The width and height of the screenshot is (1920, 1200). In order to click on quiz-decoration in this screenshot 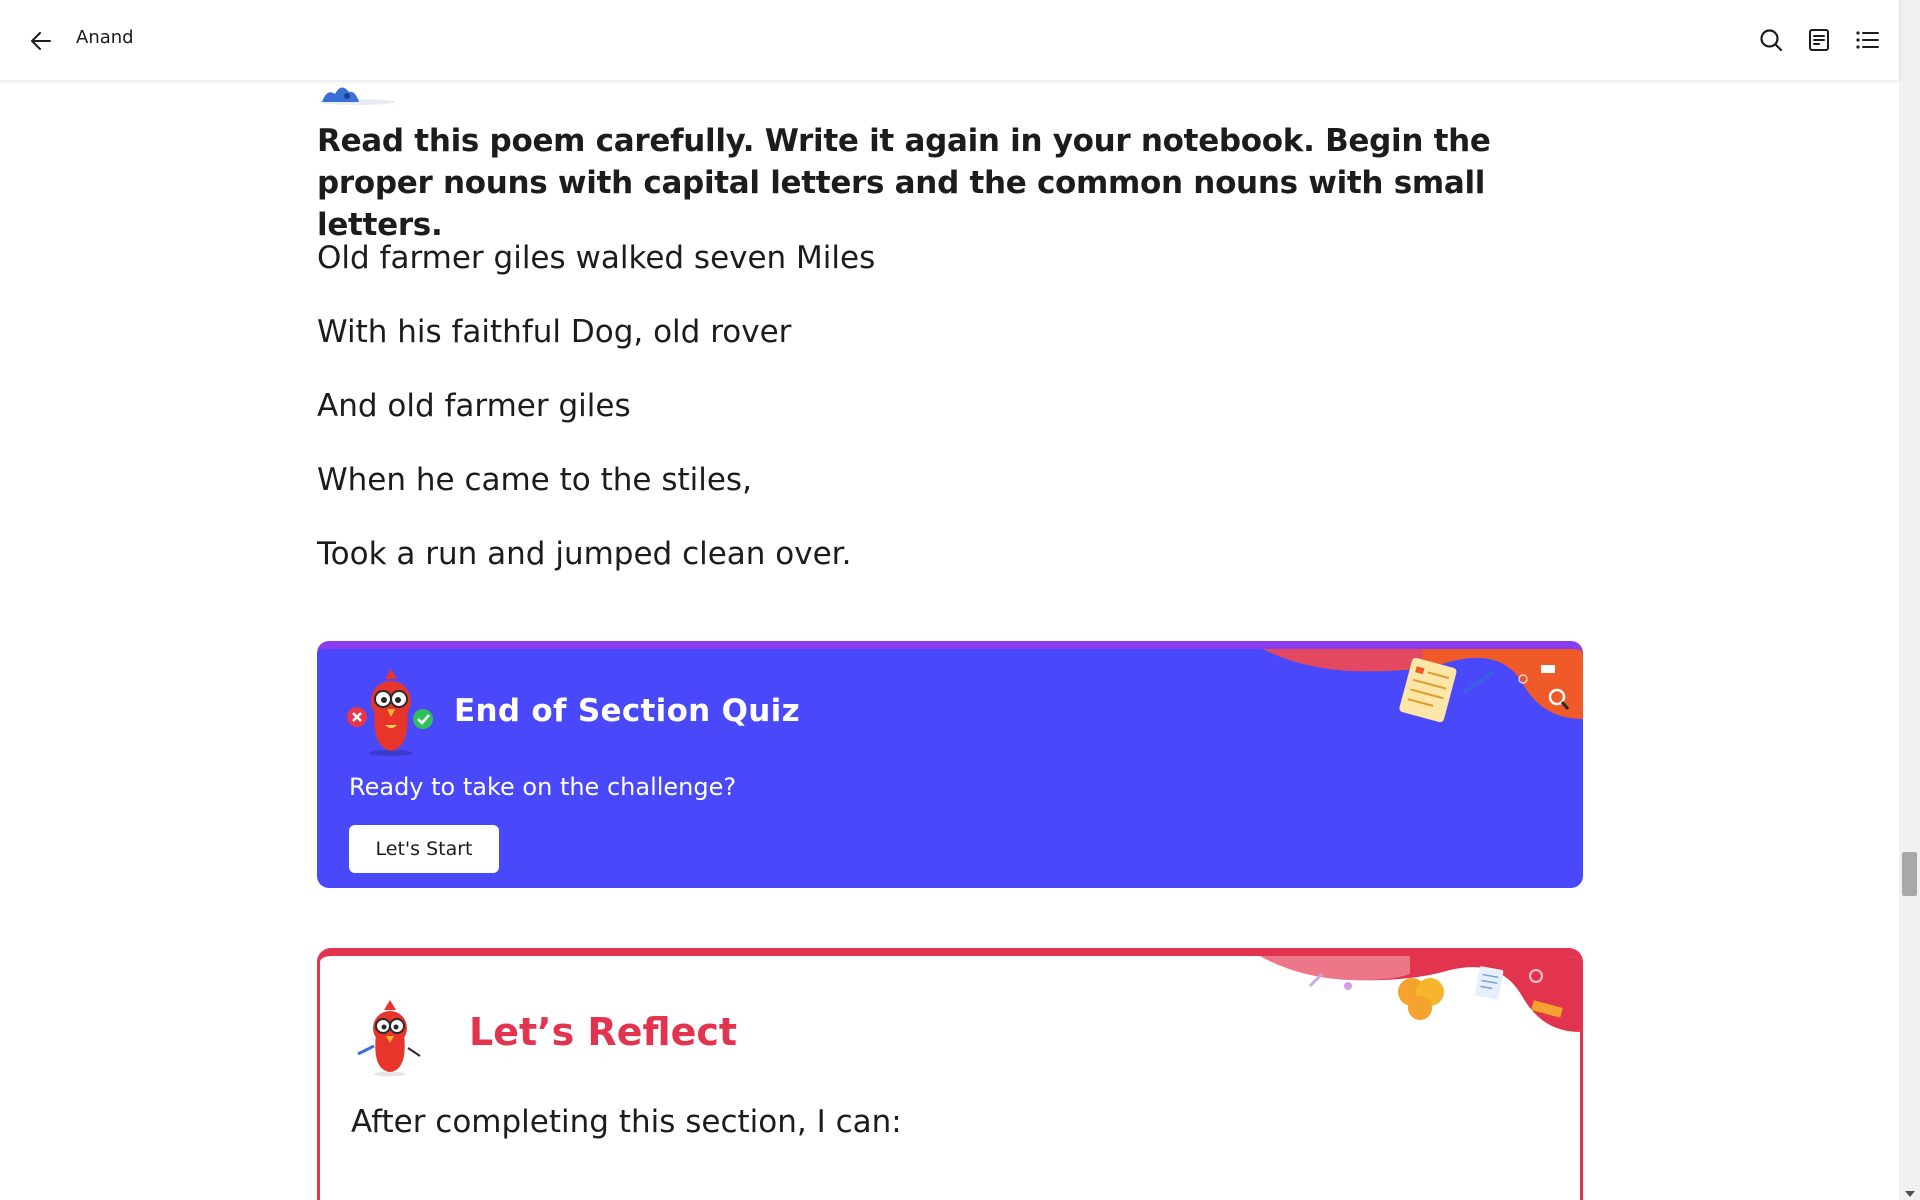, I will do `click(1423, 686)`.